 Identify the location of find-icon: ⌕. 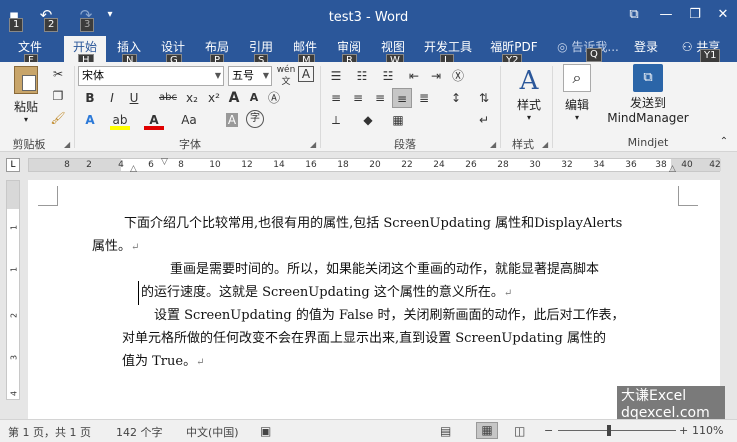
(577, 78).